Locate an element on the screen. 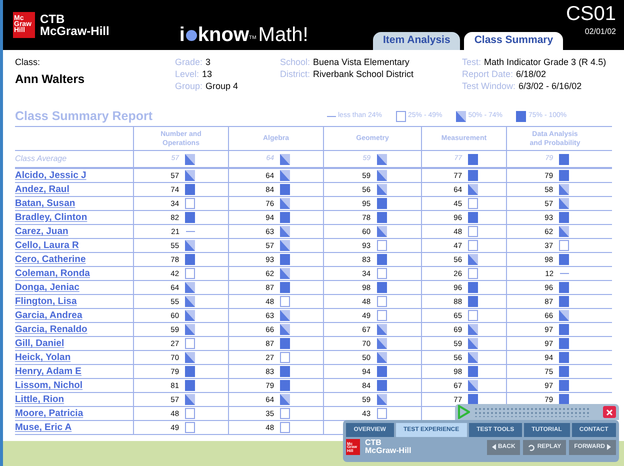  student-name-link: Lissom, Nichol is located at coordinates (74, 385).